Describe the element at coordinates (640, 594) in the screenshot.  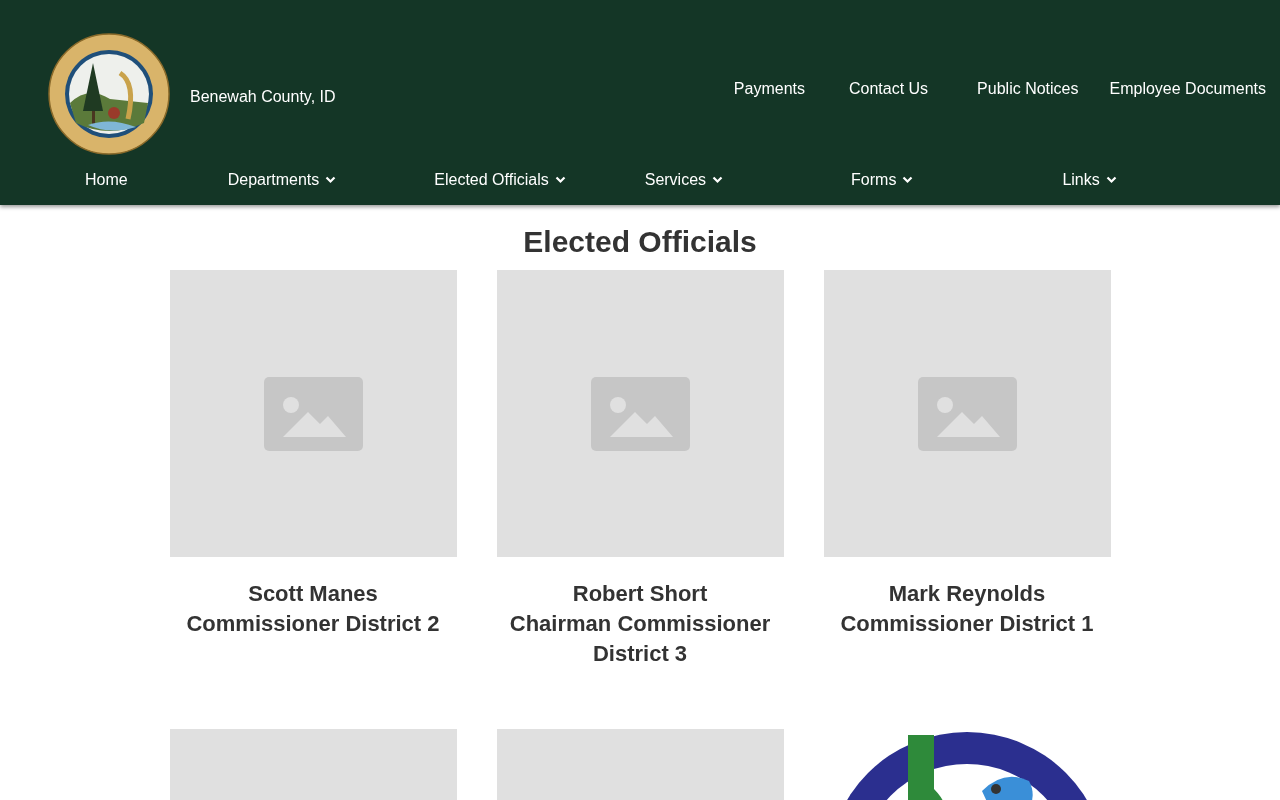
I see `official-name: Robert Short` at that location.